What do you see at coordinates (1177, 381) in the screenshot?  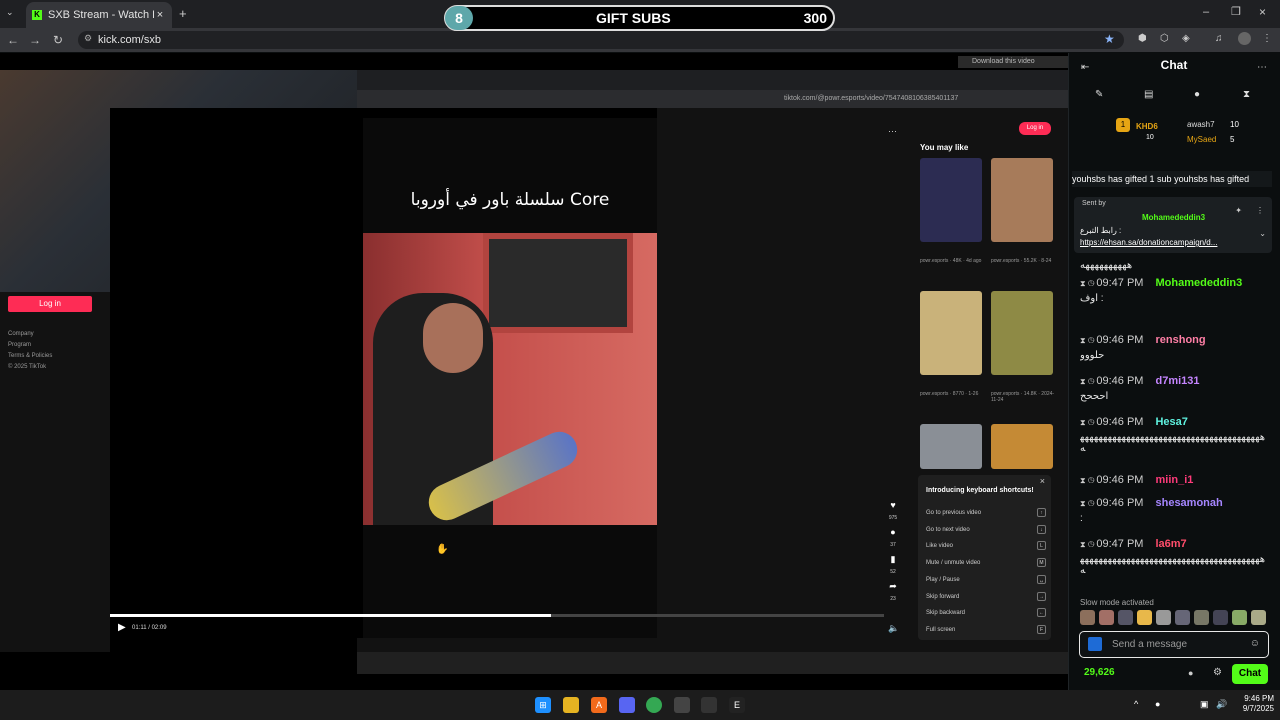 I see `message-username: d7mi131` at bounding box center [1177, 381].